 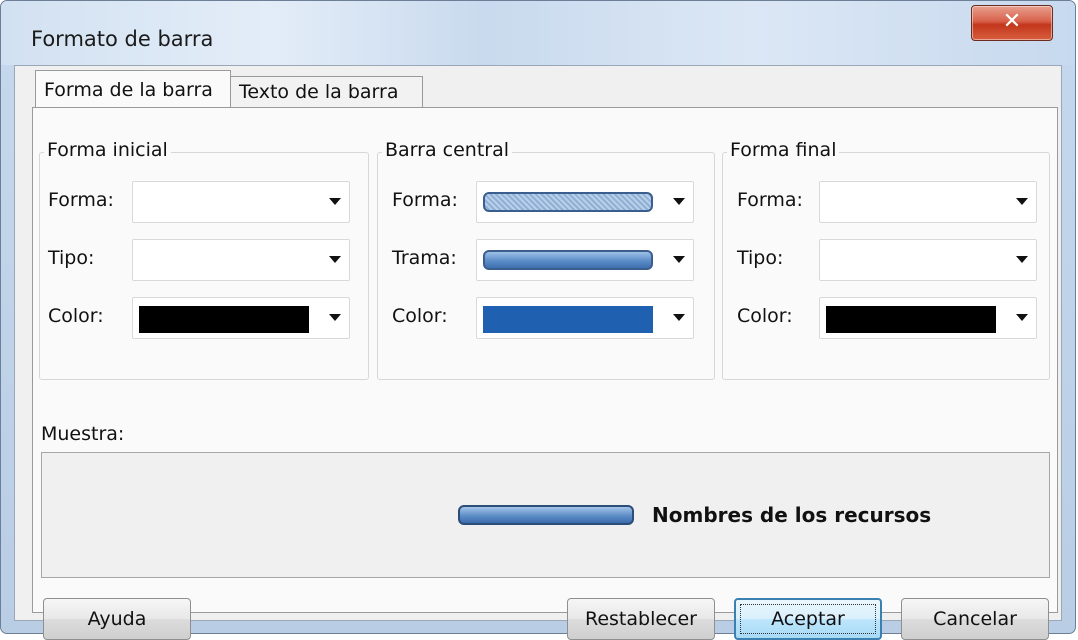 What do you see at coordinates (83, 434) in the screenshot?
I see `sample-label: Muestra:` at bounding box center [83, 434].